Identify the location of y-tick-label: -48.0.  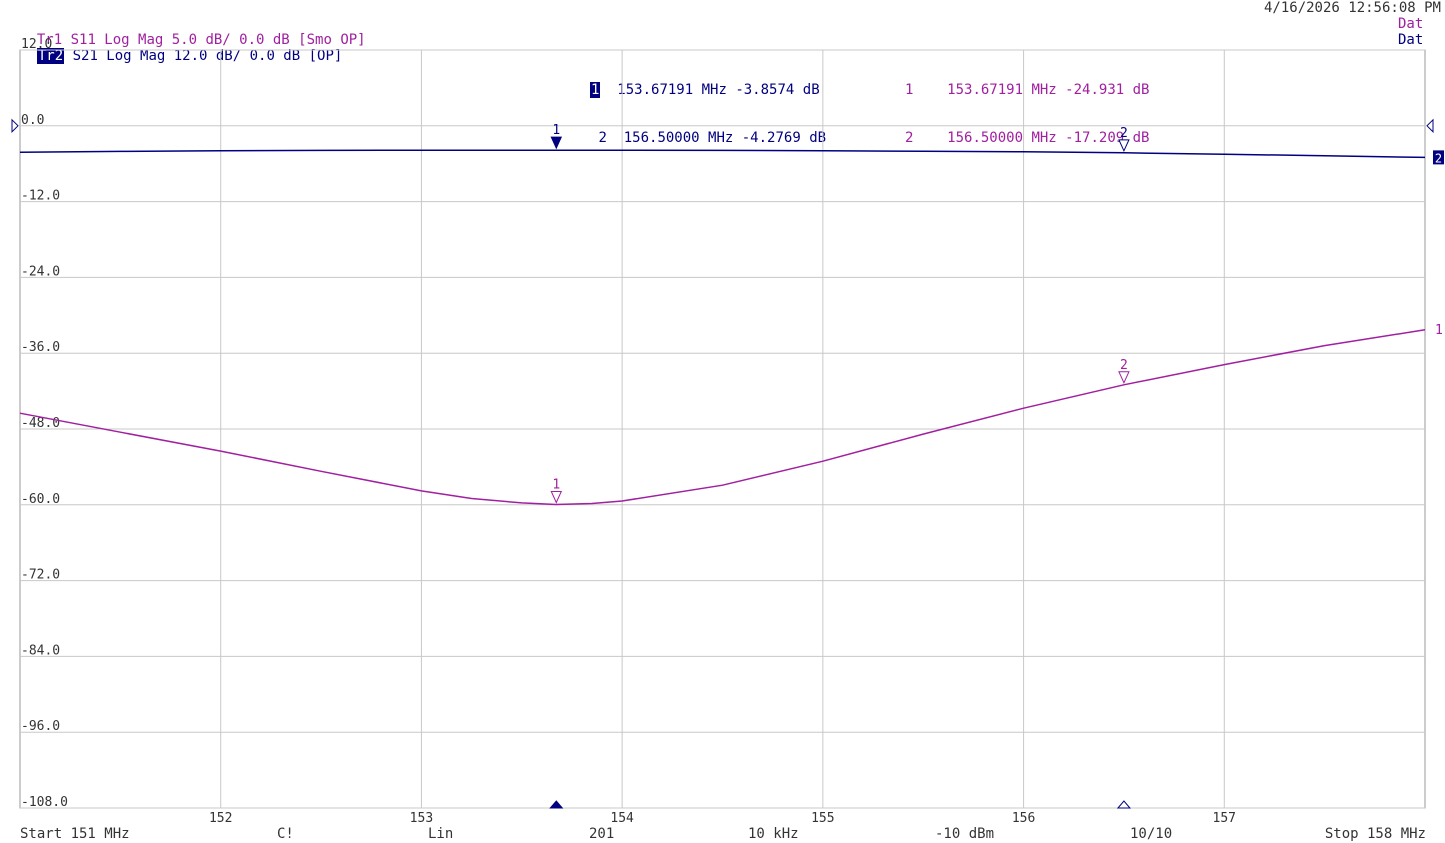
(40, 423).